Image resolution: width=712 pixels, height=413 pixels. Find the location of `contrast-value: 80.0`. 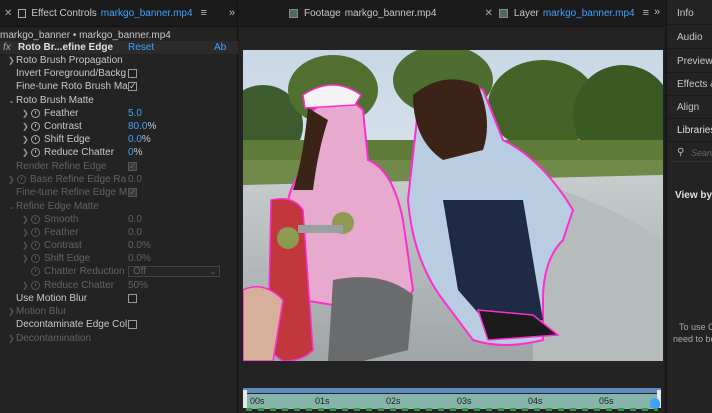

contrast-value: 80.0 is located at coordinates (137, 126).